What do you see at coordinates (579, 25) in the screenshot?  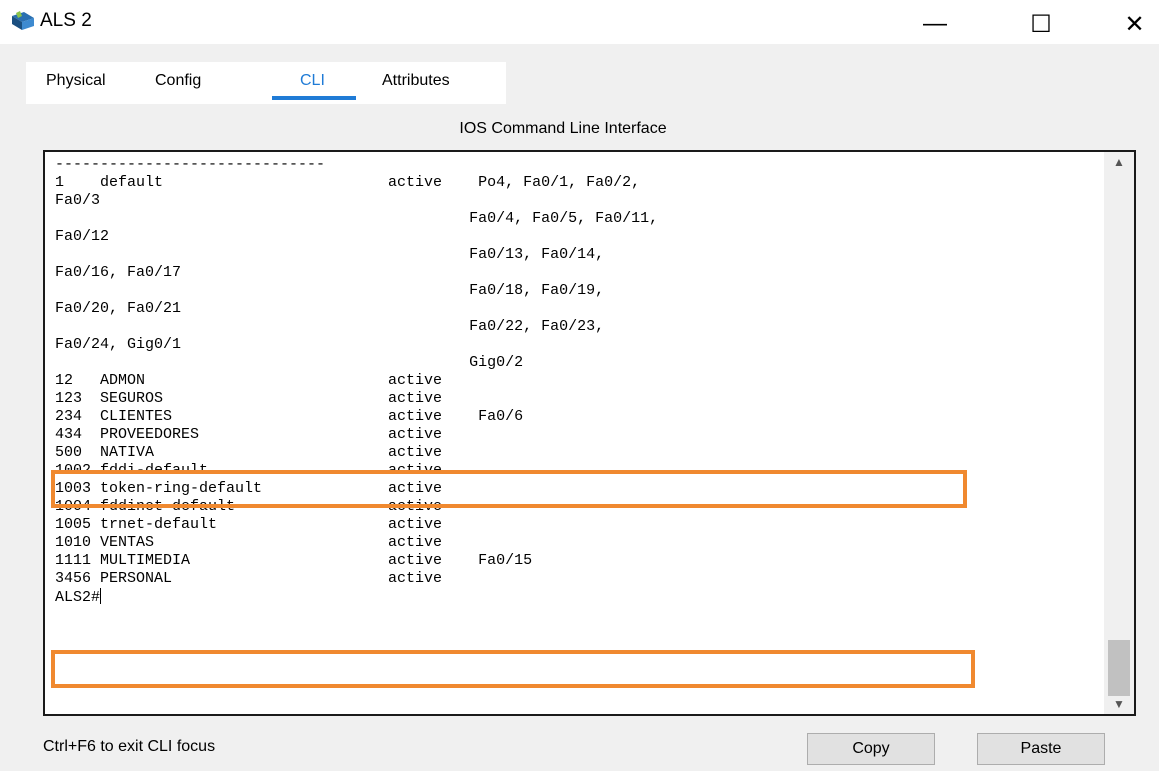 I see `title-bar: ALS 2 — ☐ ✕` at bounding box center [579, 25].